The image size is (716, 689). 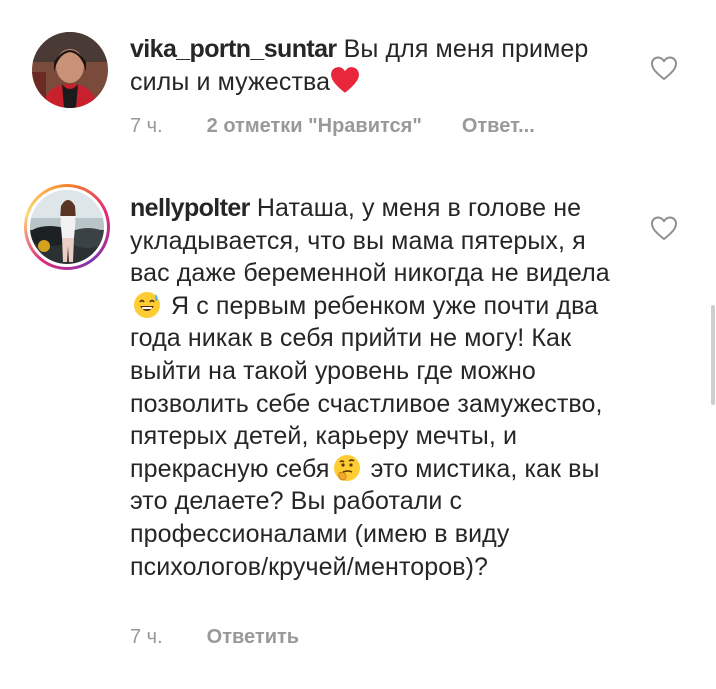 What do you see at coordinates (314, 126) in the screenshot?
I see `comment-likes: 2 отметки "Нравится"` at bounding box center [314, 126].